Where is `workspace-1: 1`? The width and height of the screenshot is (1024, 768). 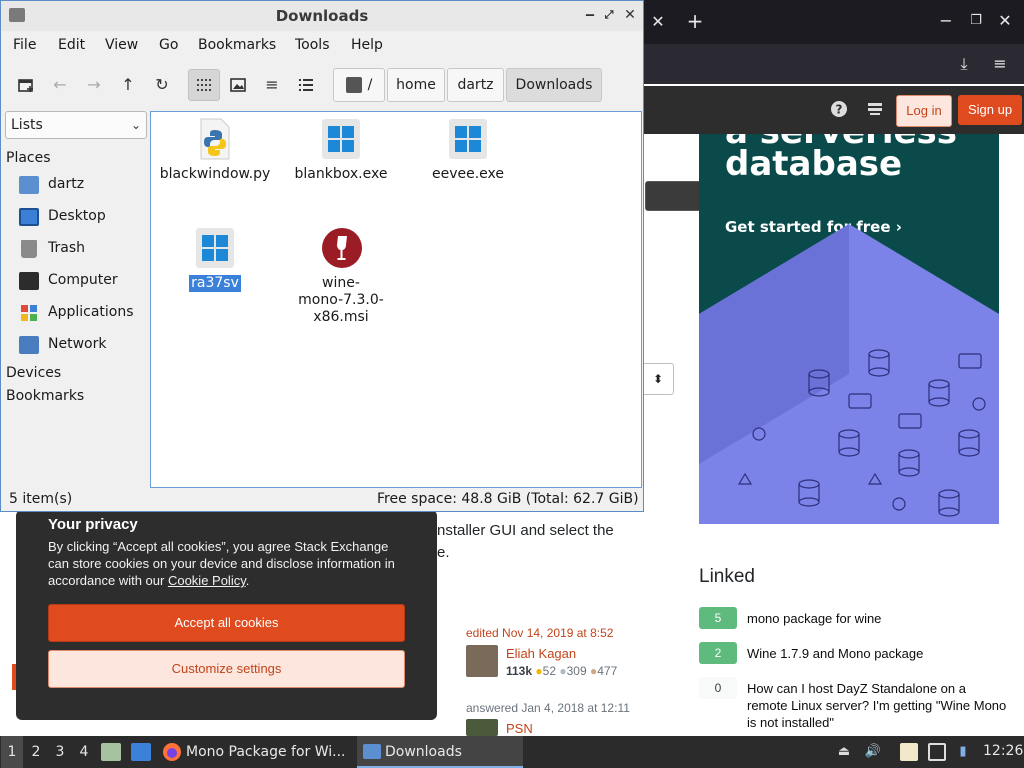 workspace-1: 1 is located at coordinates (12, 752).